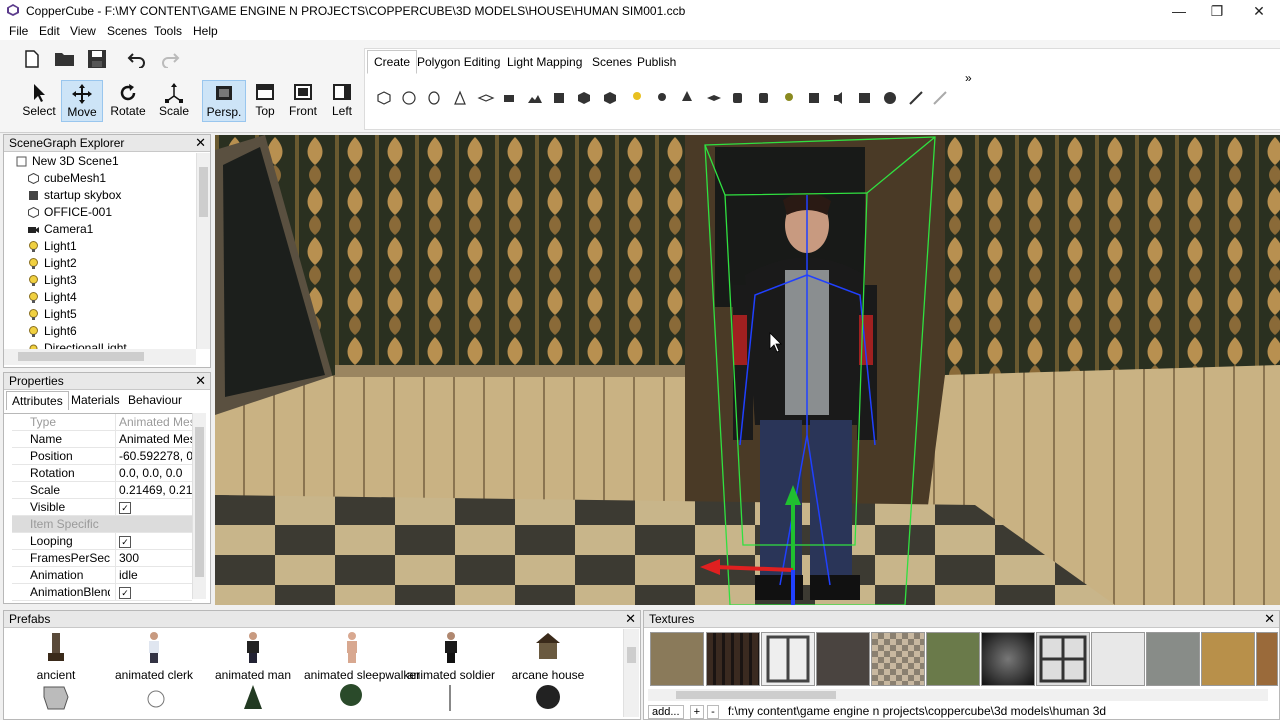 The width and height of the screenshot is (1280, 720). What do you see at coordinates (559, 98) in the screenshot?
I see `skybox-icon` at bounding box center [559, 98].